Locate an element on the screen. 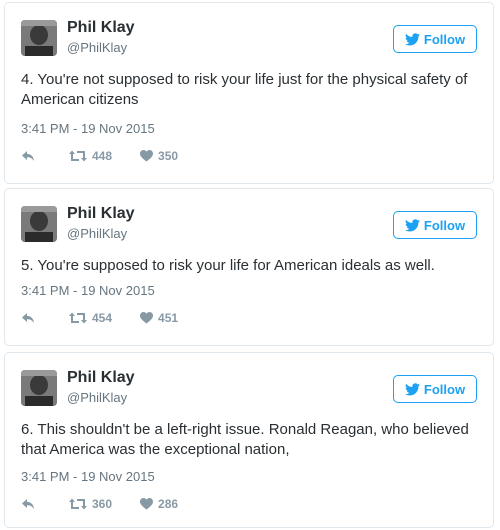 This screenshot has height=530, width=500. like-button: 451 is located at coordinates (159, 318).